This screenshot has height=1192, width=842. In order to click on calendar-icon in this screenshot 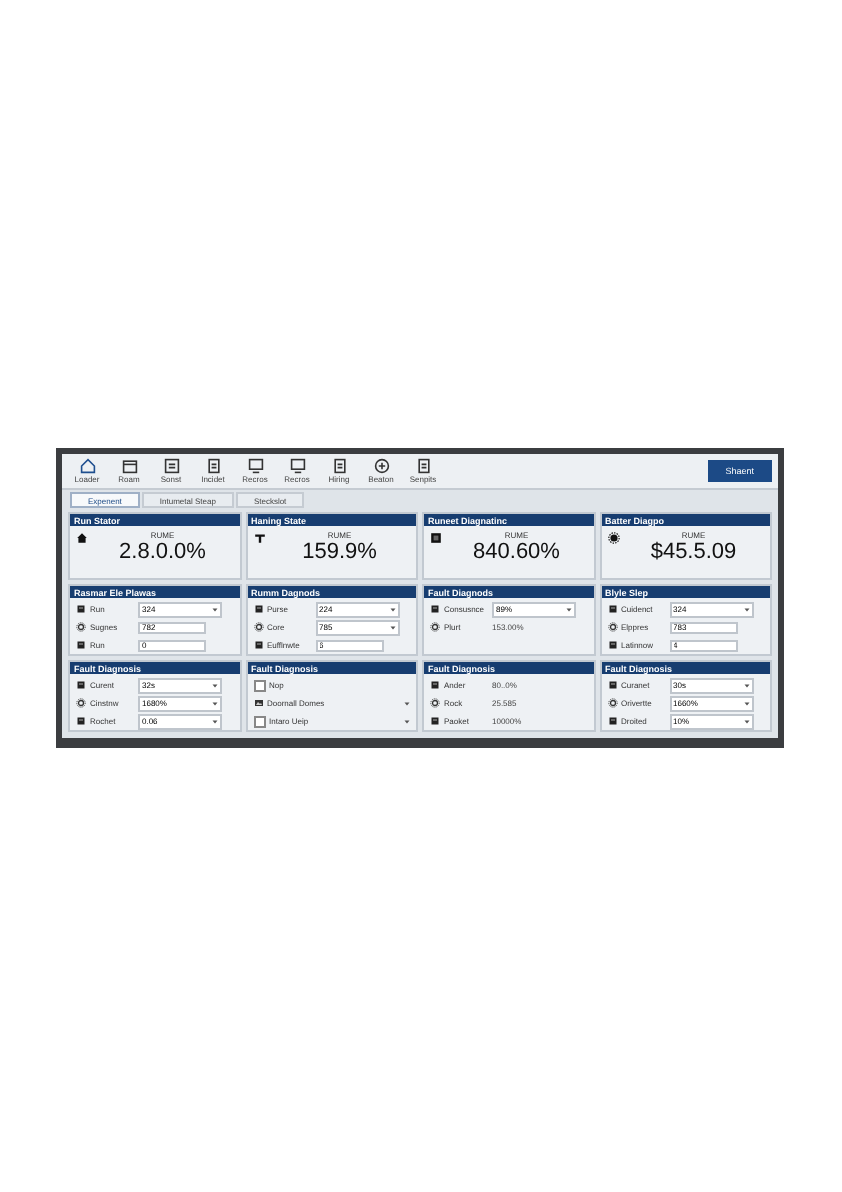, I will do `click(129, 466)`.